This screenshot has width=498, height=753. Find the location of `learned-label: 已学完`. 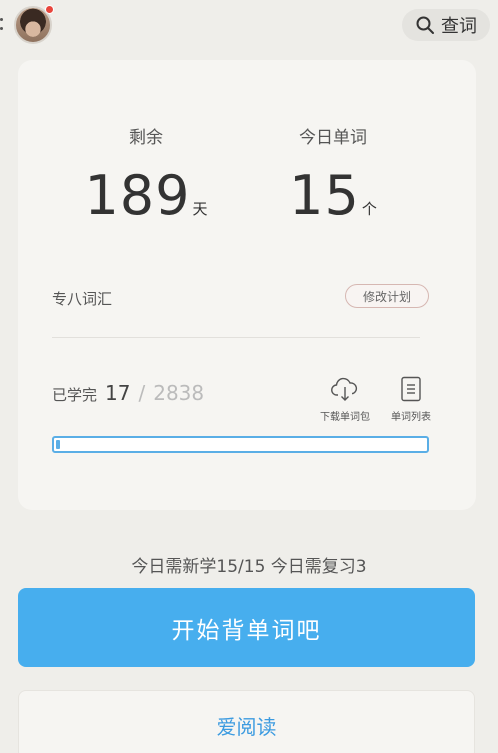

learned-label: 已学完 is located at coordinates (75, 395).